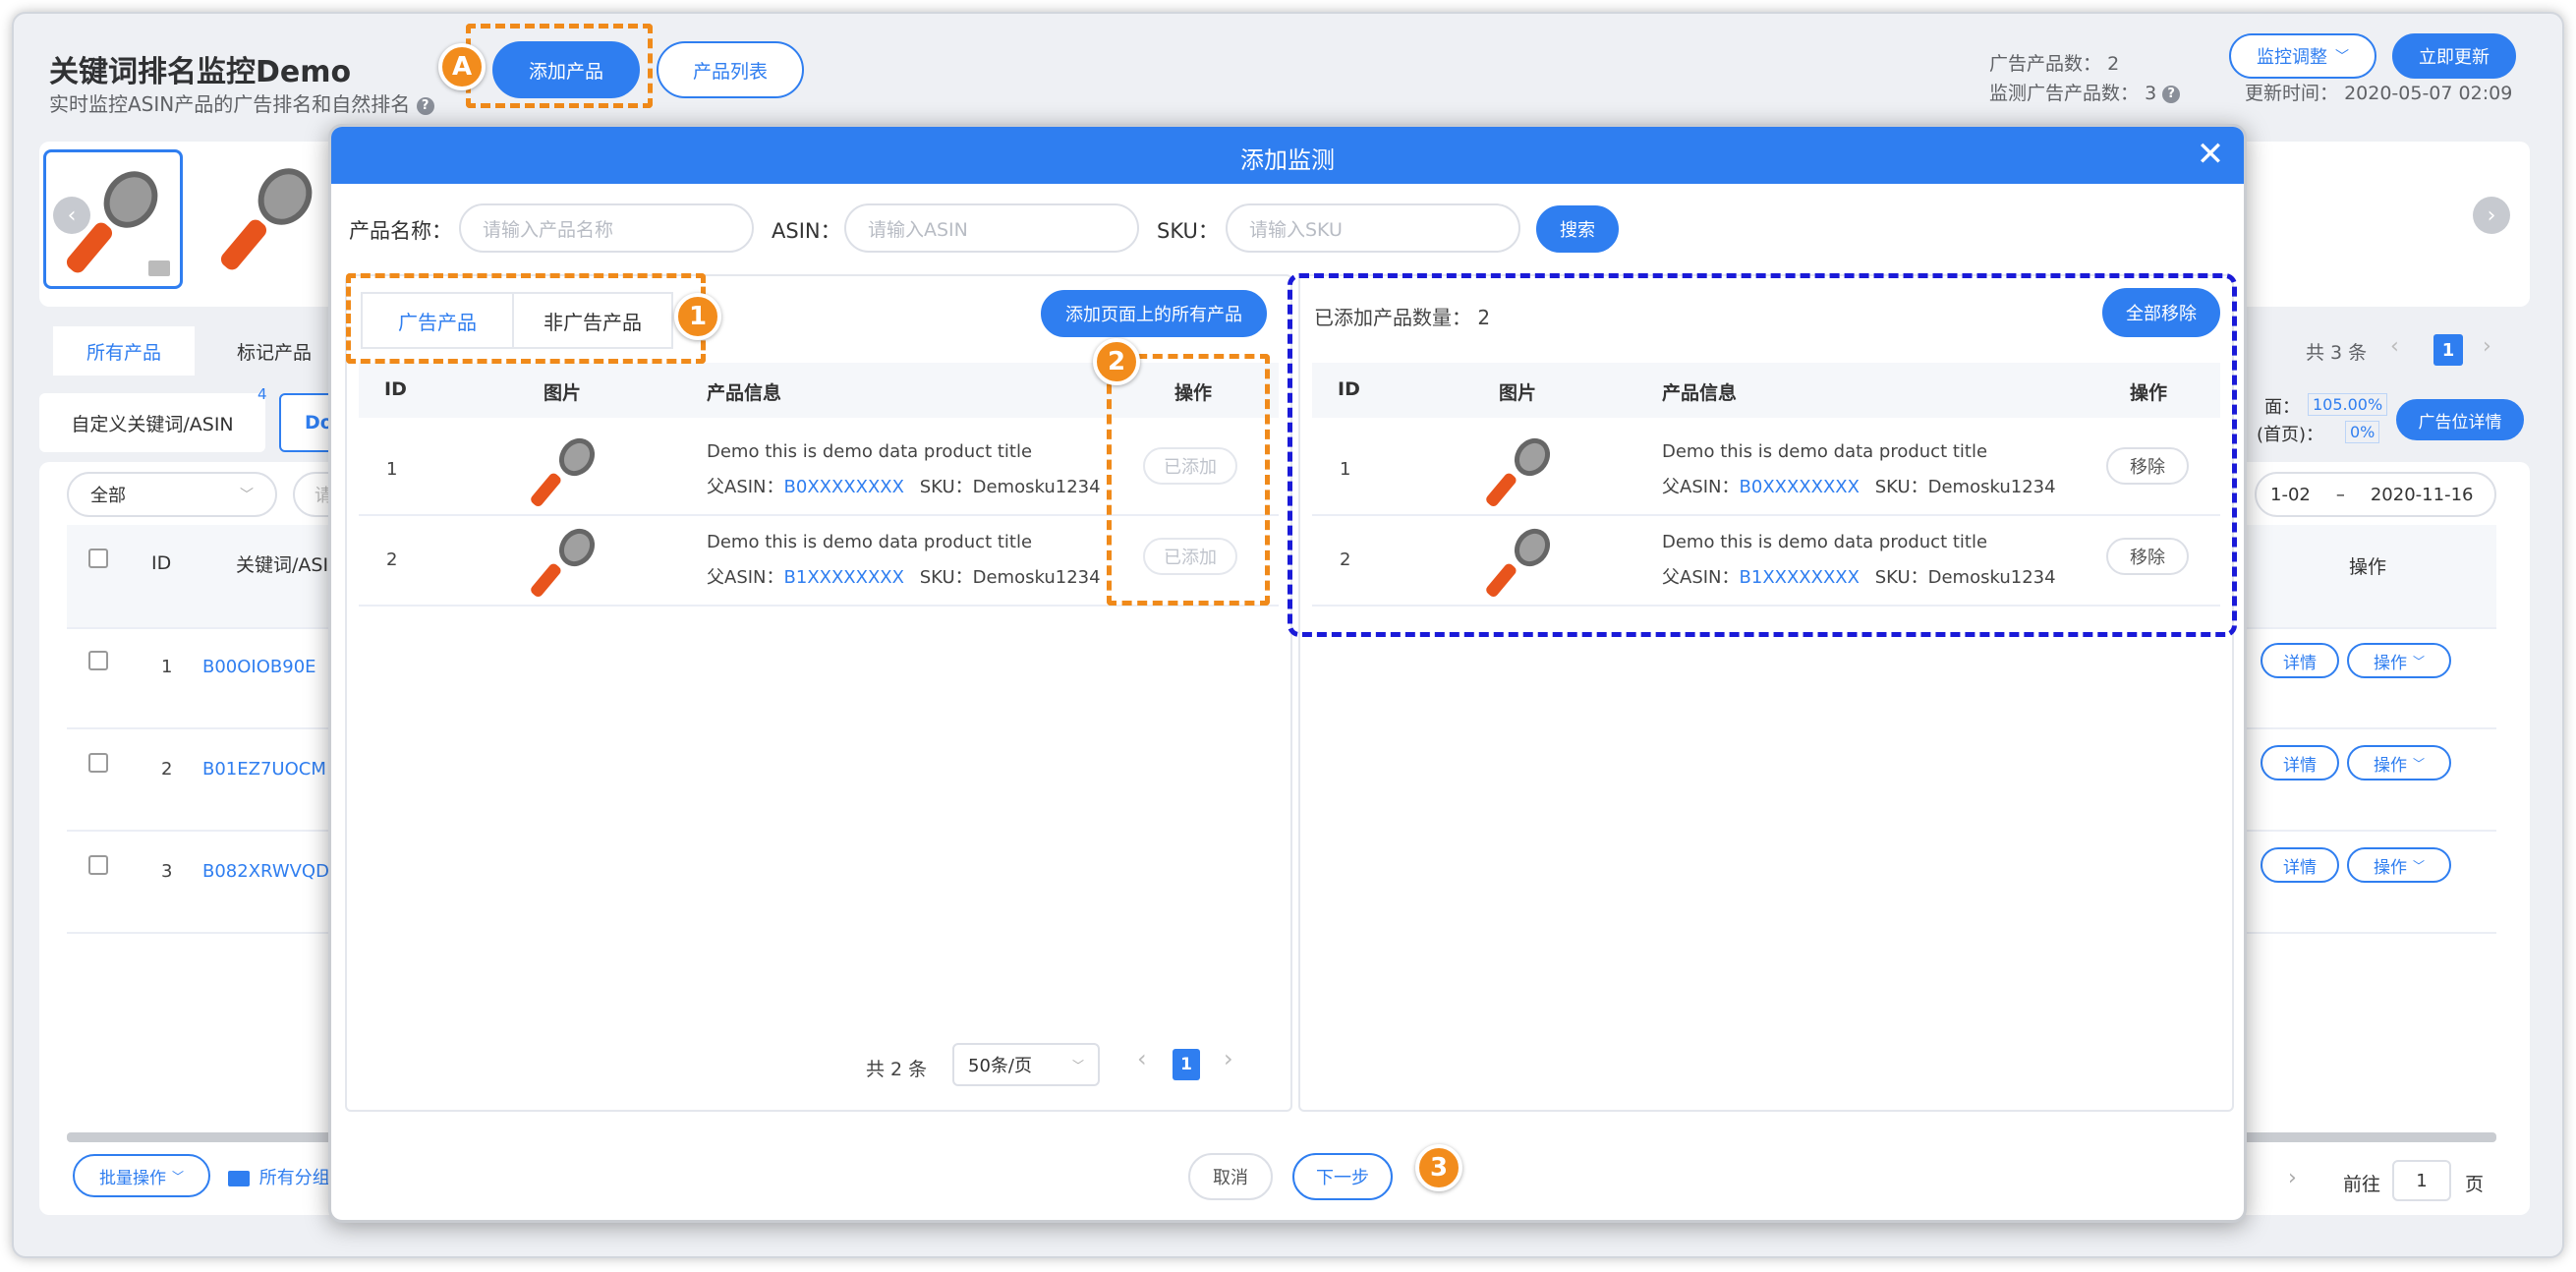 This screenshot has height=1272, width=2576. Describe the element at coordinates (2292, 58) in the screenshot. I see `monitor-adjust-label: 监控调整` at that location.